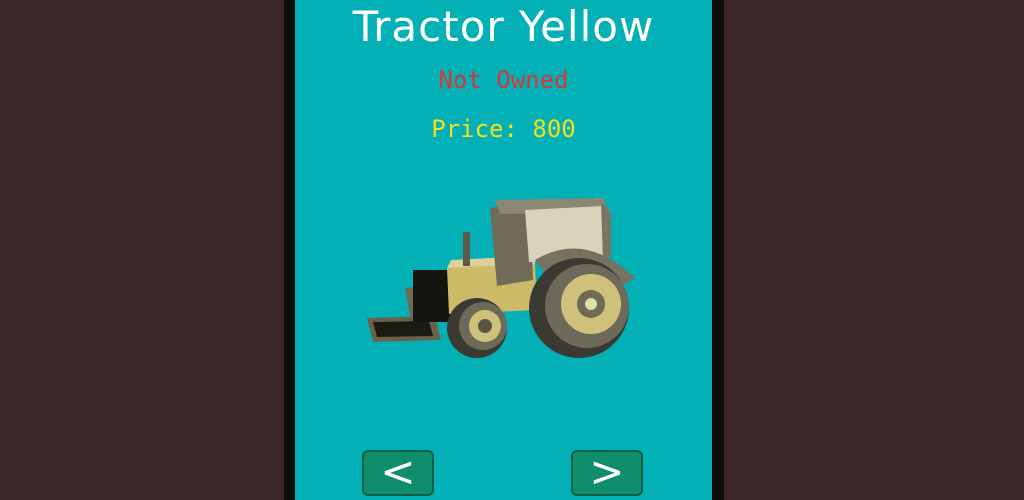 This screenshot has width=1024, height=500. I want to click on tractor-model-image, so click(501, 278).